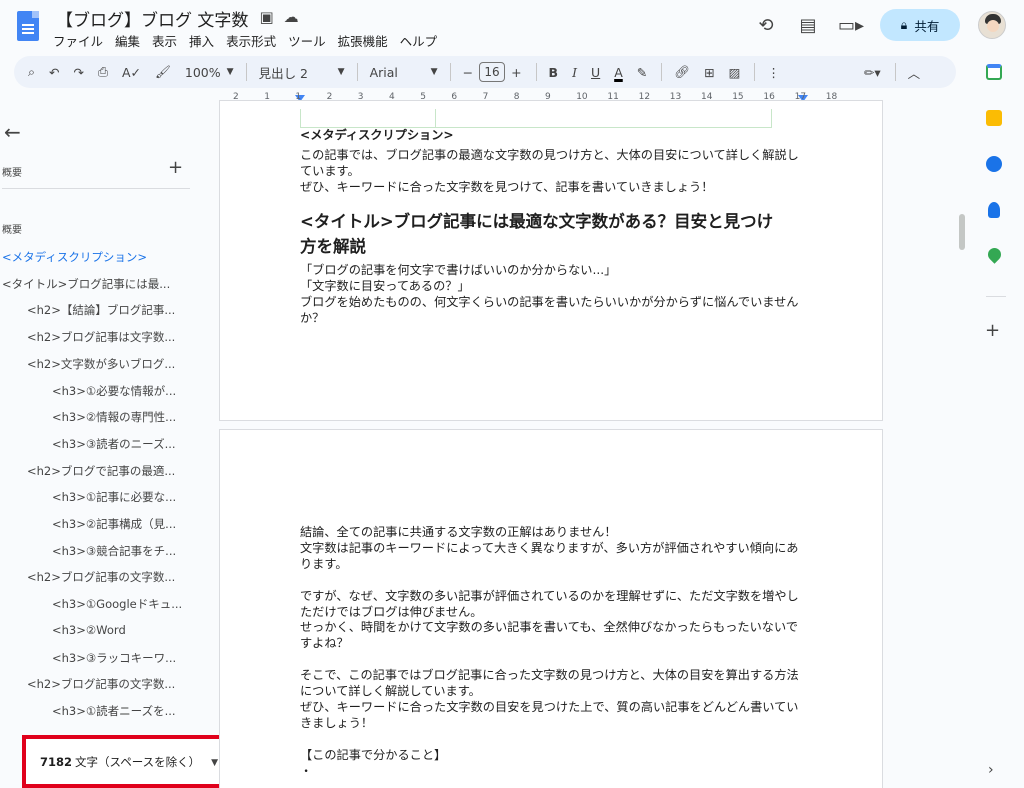 Image resolution: width=1024 pixels, height=788 pixels. I want to click on undo-icon: ↶, so click(54, 72).